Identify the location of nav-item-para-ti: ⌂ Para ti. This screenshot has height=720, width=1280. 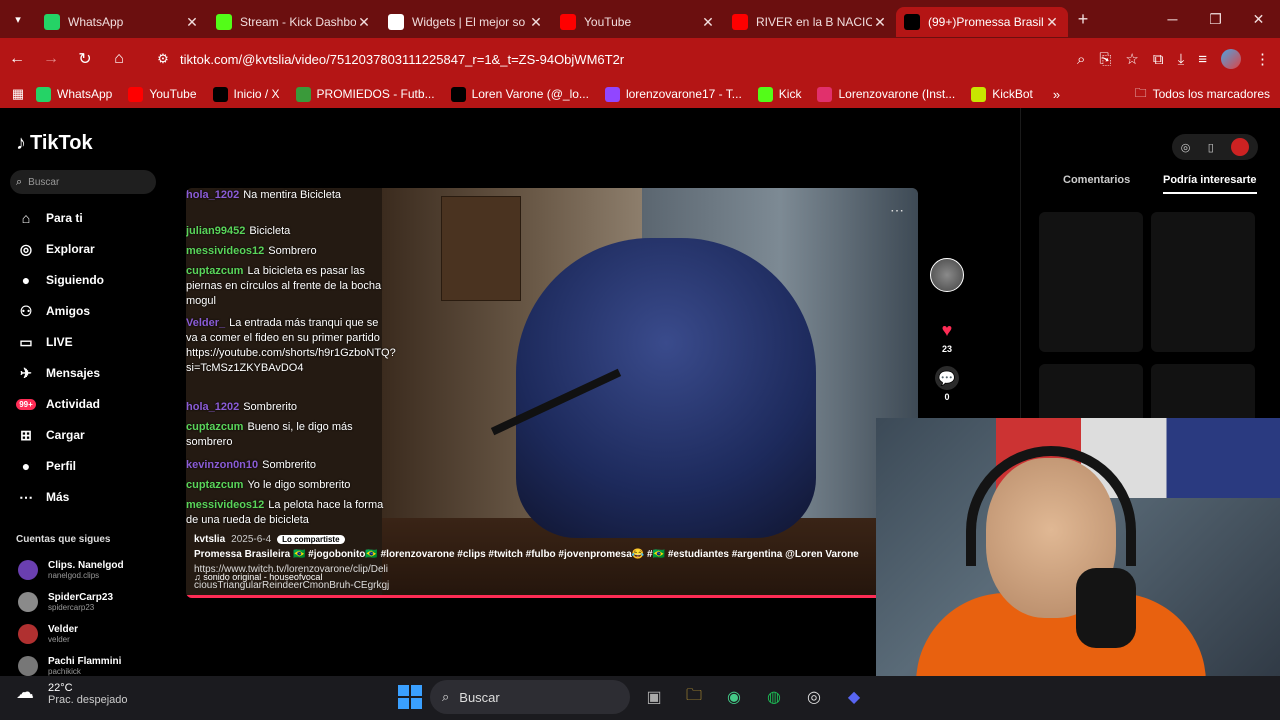
(49, 218).